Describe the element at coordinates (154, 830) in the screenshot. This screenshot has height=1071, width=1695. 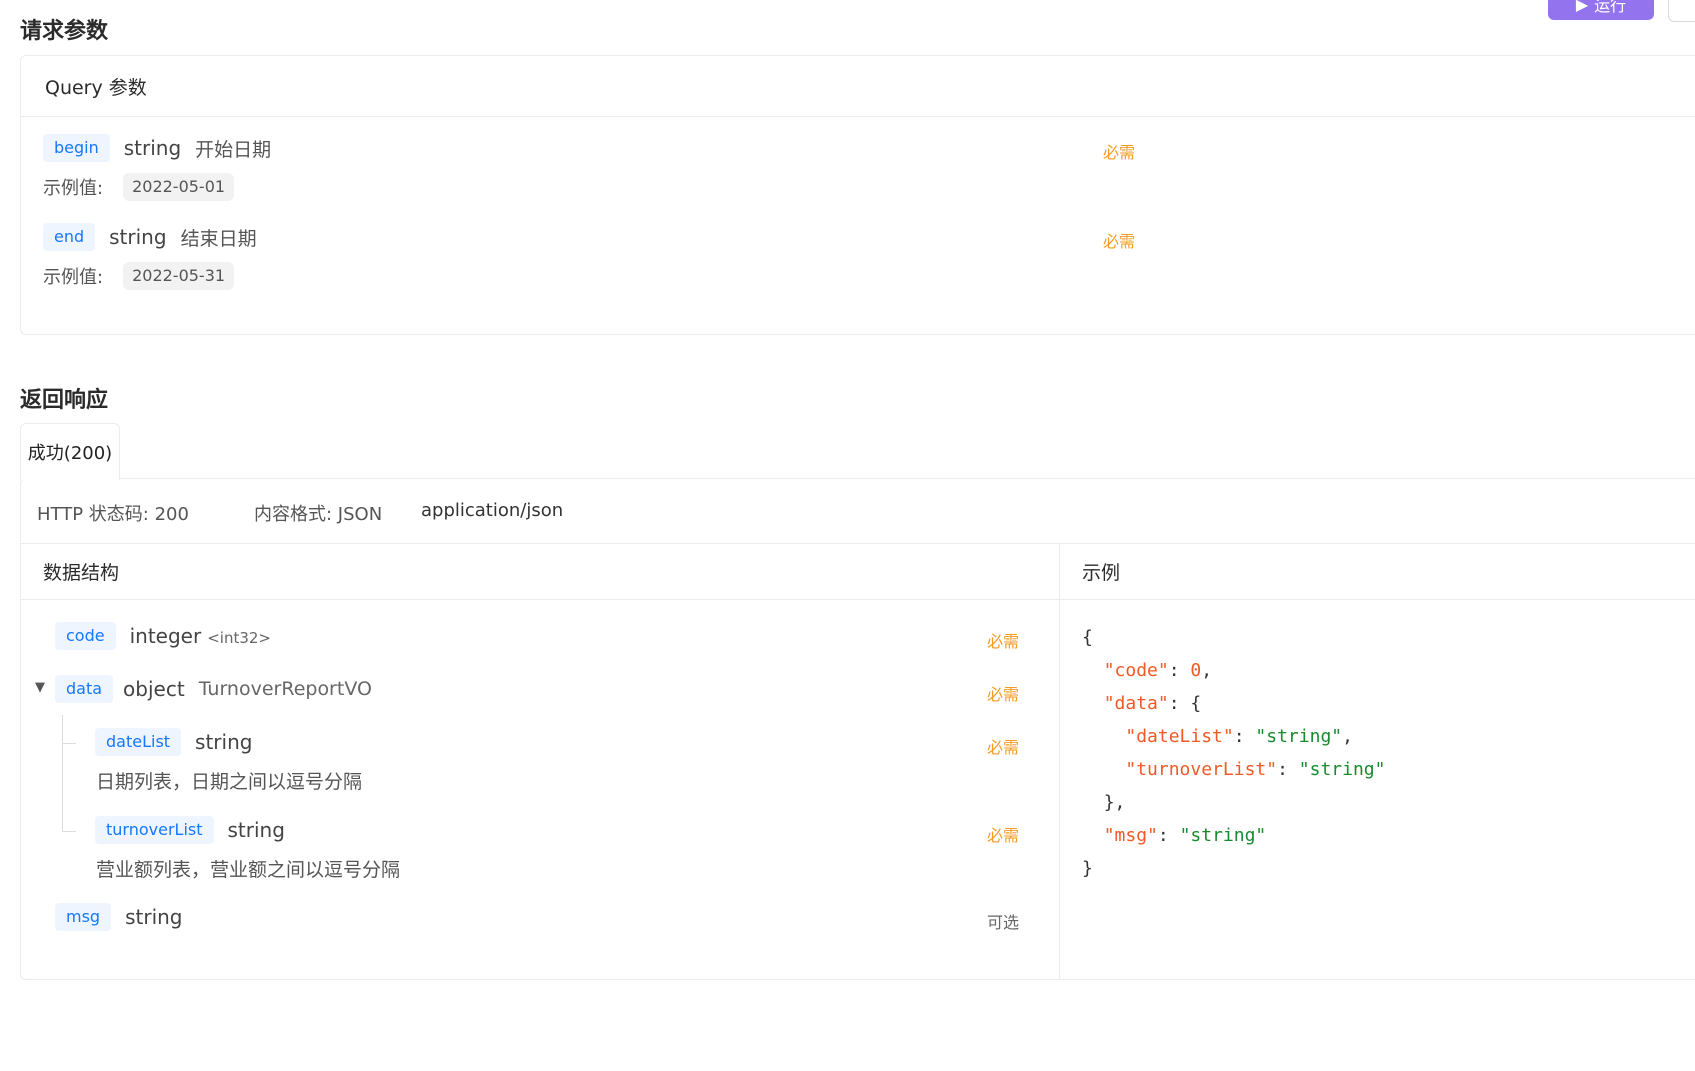
I see `field-name-tag: turnoverList` at that location.